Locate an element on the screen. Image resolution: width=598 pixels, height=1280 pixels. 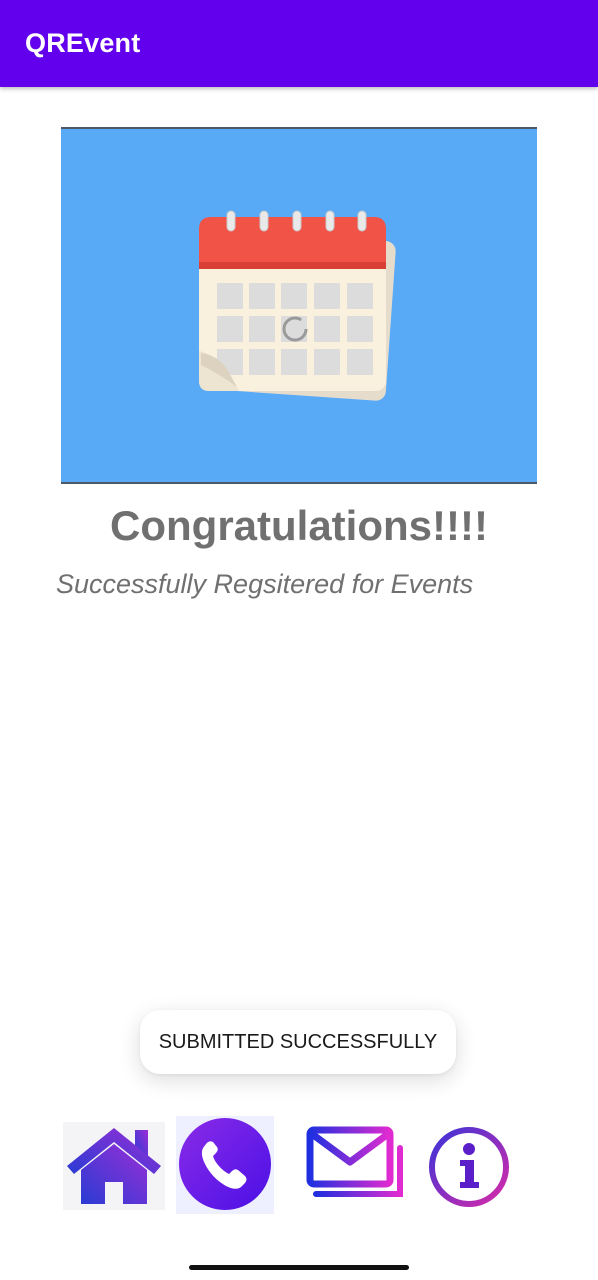
home-icon is located at coordinates (114, 1166).